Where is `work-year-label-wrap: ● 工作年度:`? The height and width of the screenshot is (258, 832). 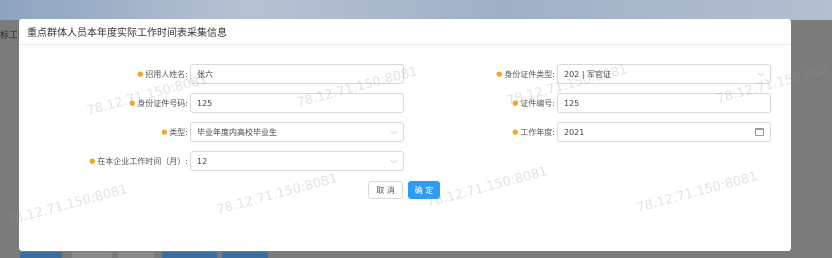
work-year-label-wrap: ● 工作年度: is located at coordinates (533, 132).